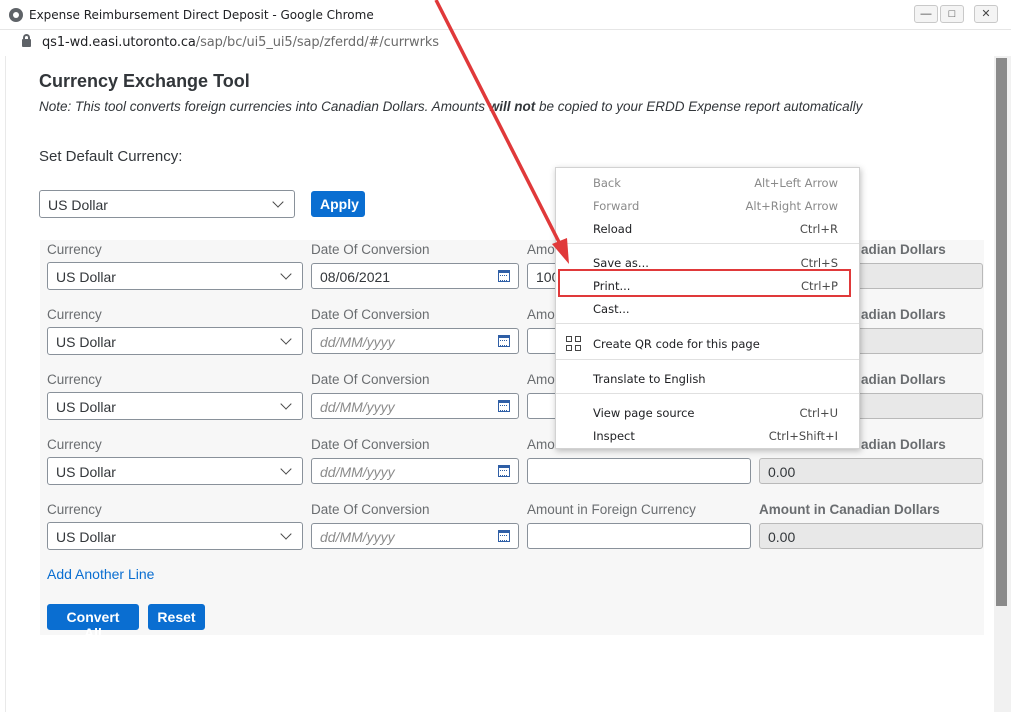 This screenshot has height=712, width=1011. I want to click on default-currency-value: US Dollar, so click(78, 205).